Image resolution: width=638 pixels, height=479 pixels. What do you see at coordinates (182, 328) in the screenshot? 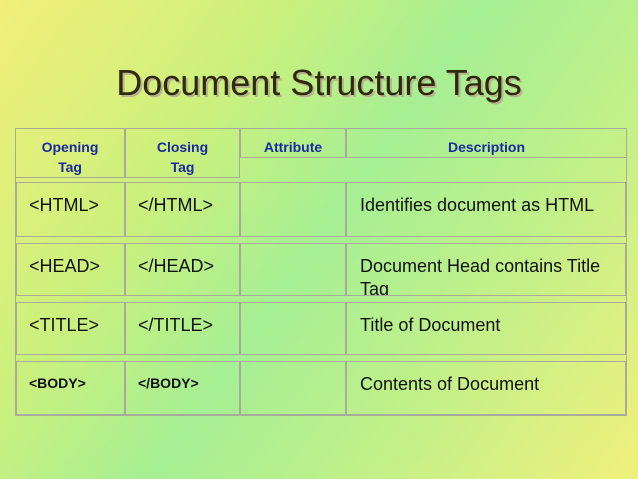
I see `cell-closing: </TITLE>` at bounding box center [182, 328].